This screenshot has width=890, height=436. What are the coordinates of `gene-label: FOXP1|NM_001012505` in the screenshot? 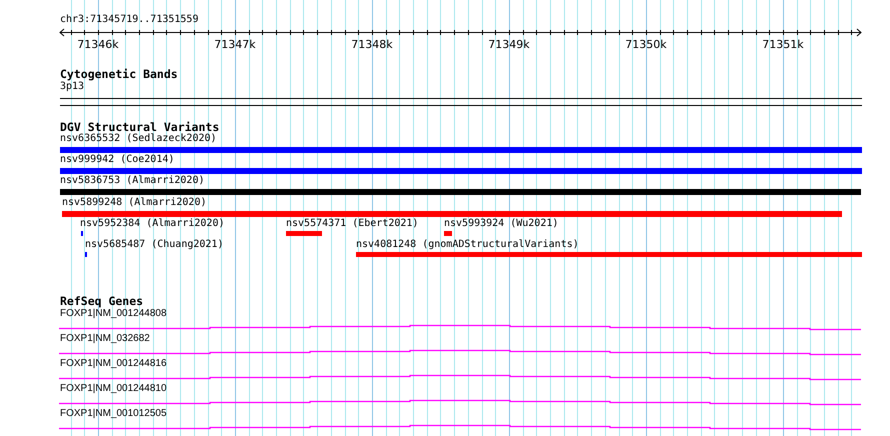 It's located at (113, 414).